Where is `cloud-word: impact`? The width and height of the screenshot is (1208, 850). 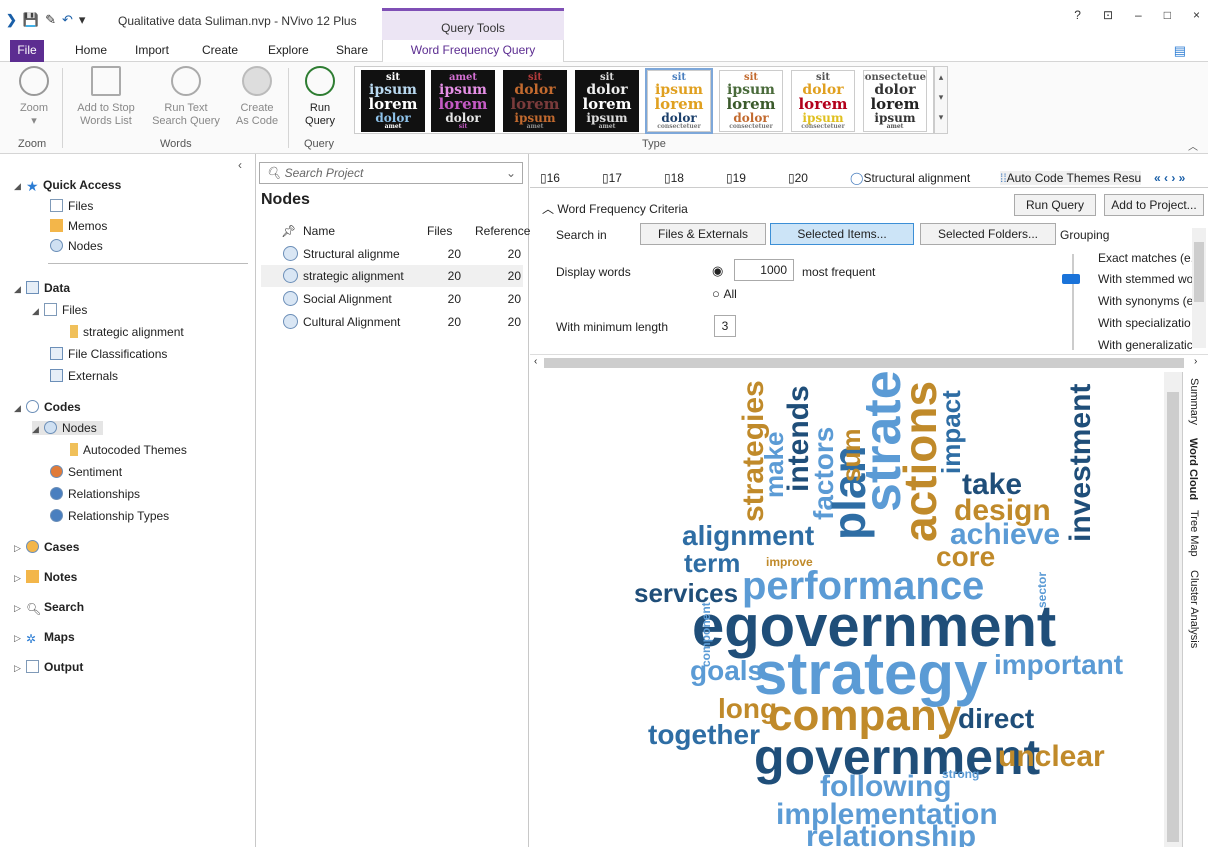 cloud-word: impact is located at coordinates (951, 432).